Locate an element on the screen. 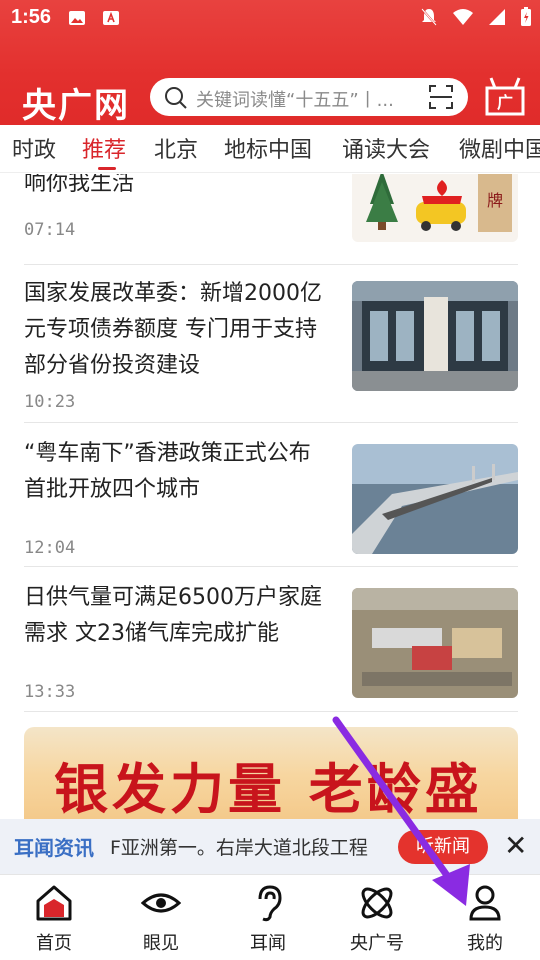  news-time: 07:14 is located at coordinates (50, 230).